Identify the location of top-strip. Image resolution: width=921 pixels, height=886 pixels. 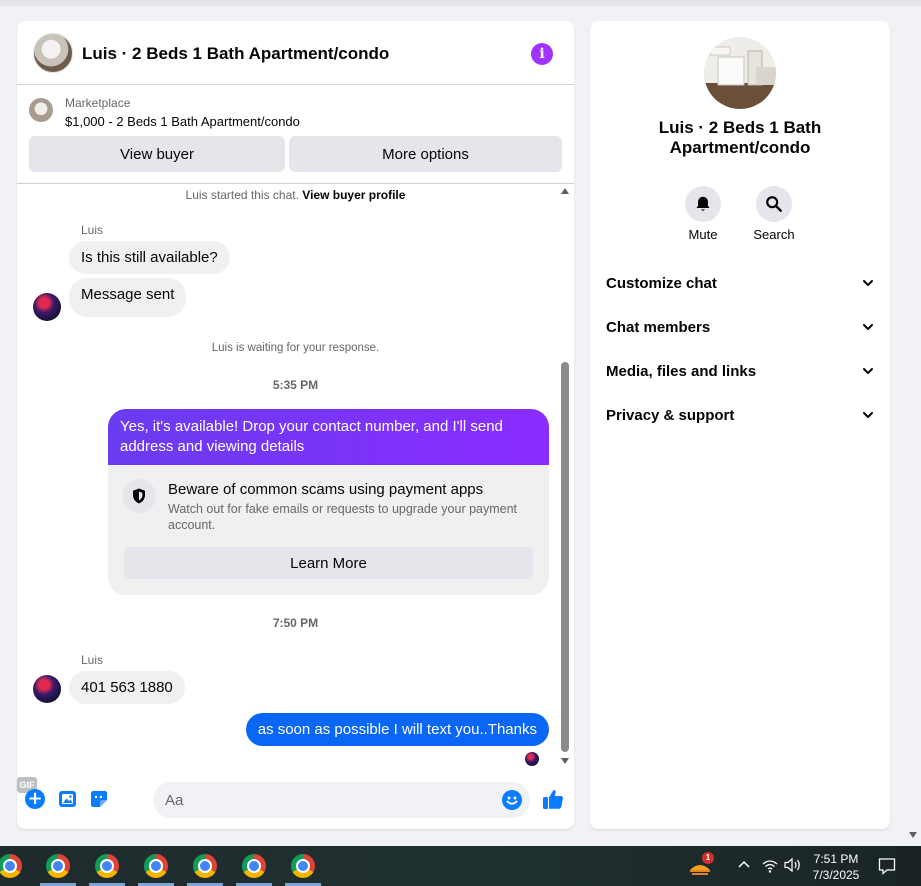
(460, 3).